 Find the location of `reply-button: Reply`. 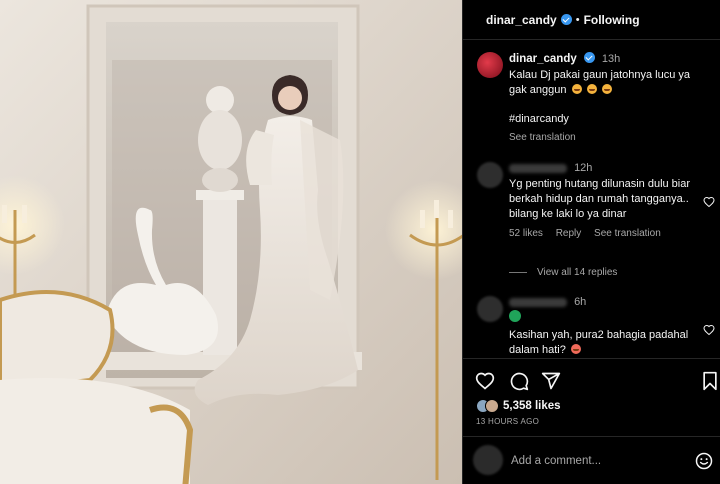

reply-button: Reply is located at coordinates (569, 233).